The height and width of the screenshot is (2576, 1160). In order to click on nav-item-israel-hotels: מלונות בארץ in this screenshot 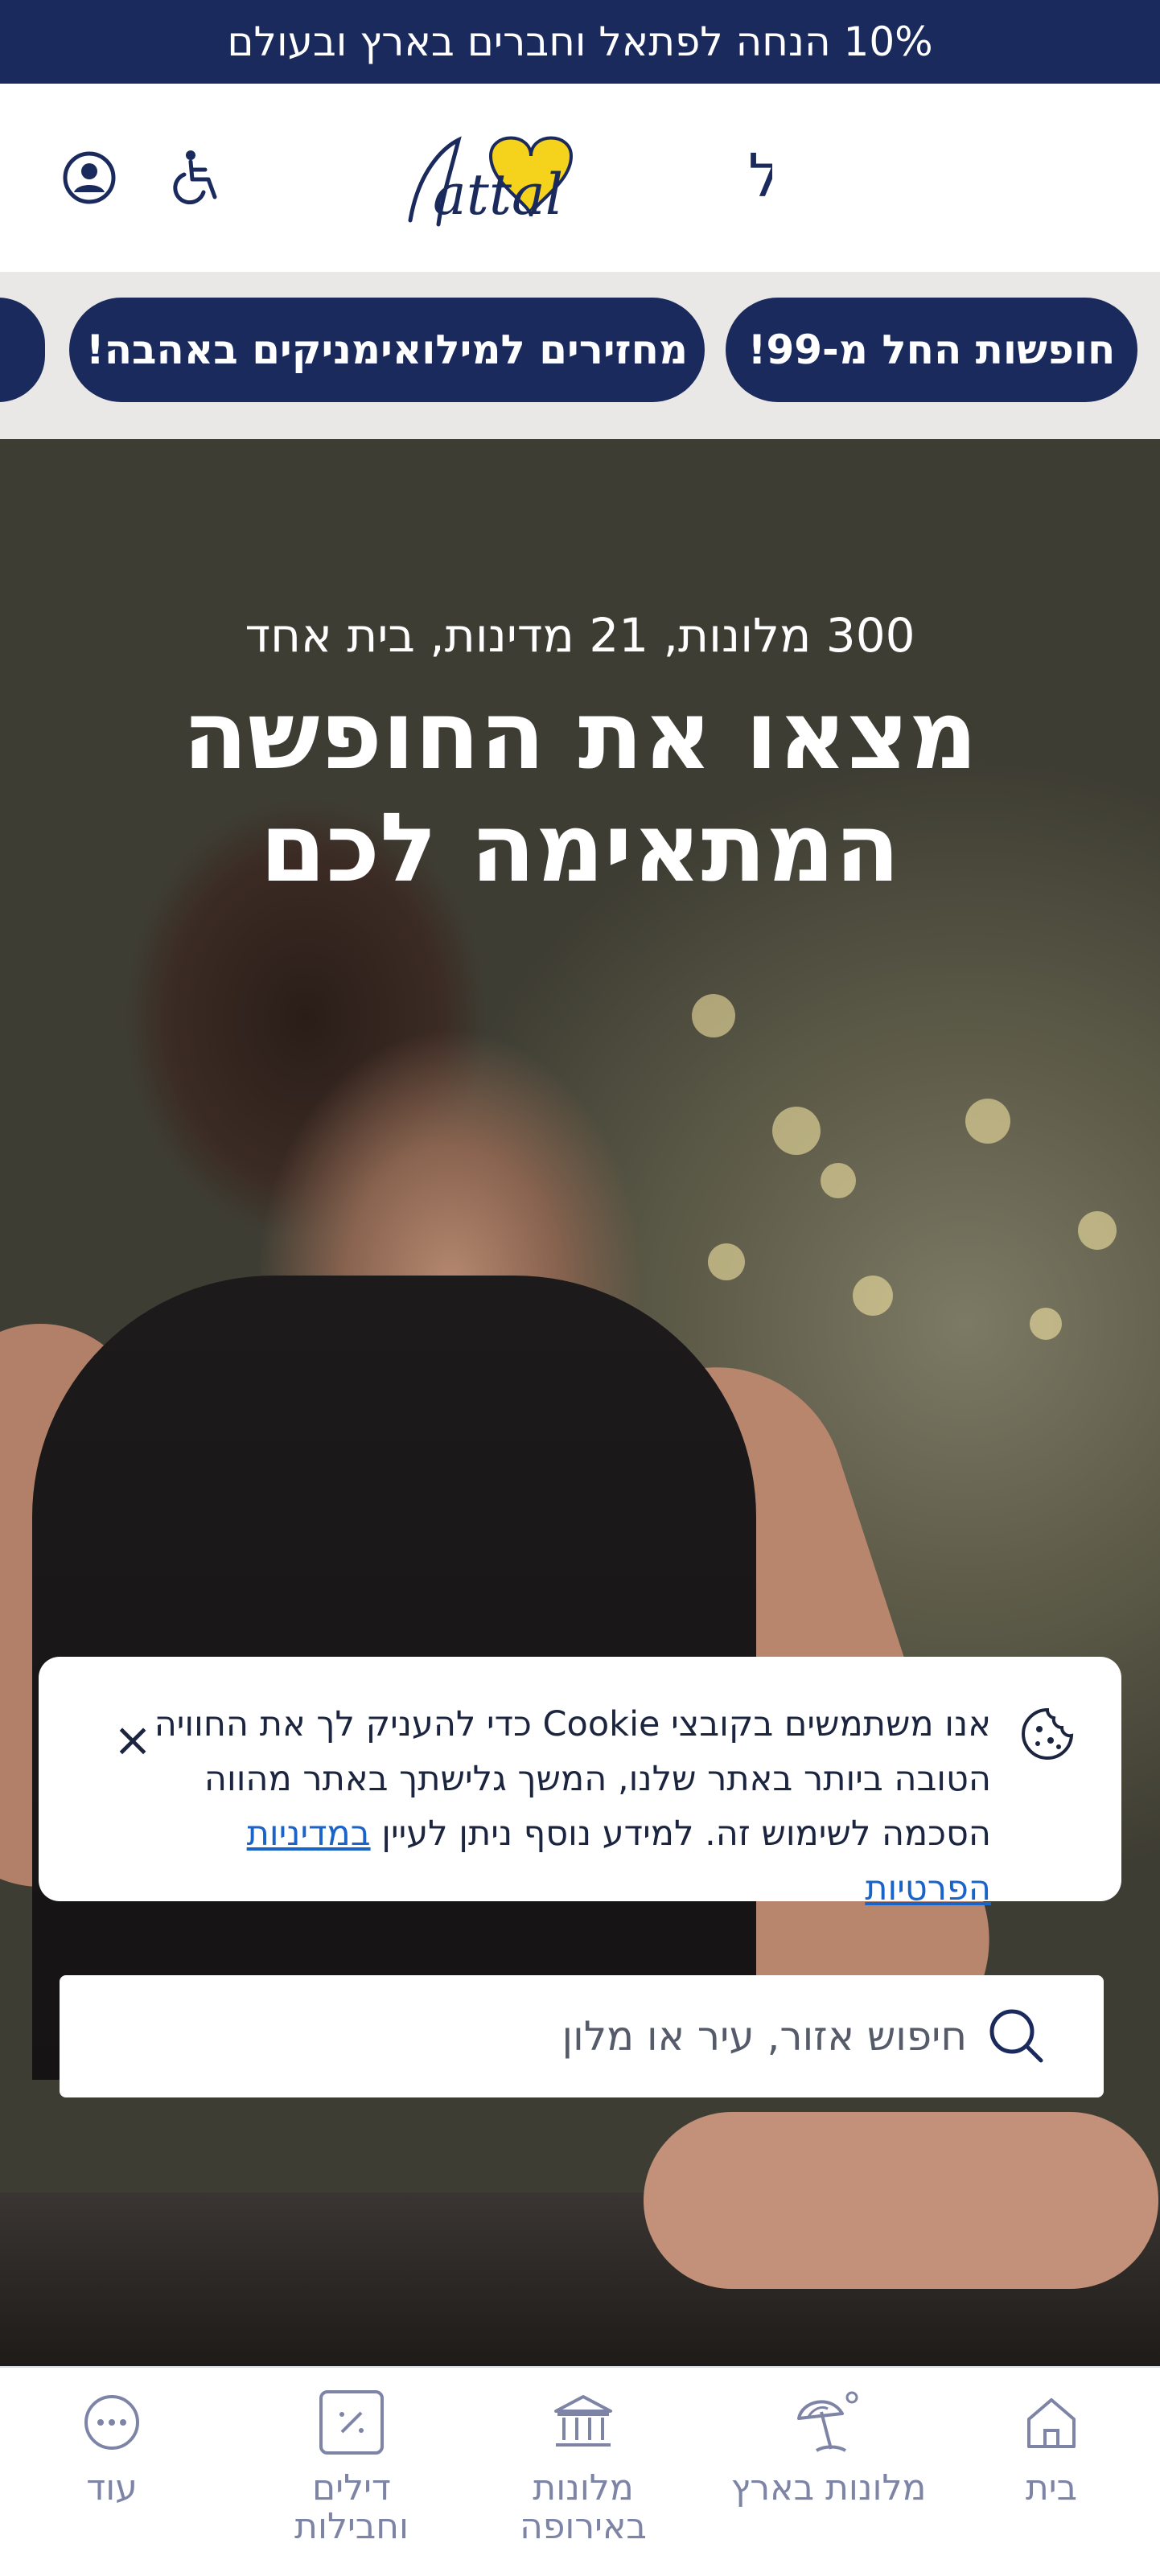, I will do `click(828, 2476)`.